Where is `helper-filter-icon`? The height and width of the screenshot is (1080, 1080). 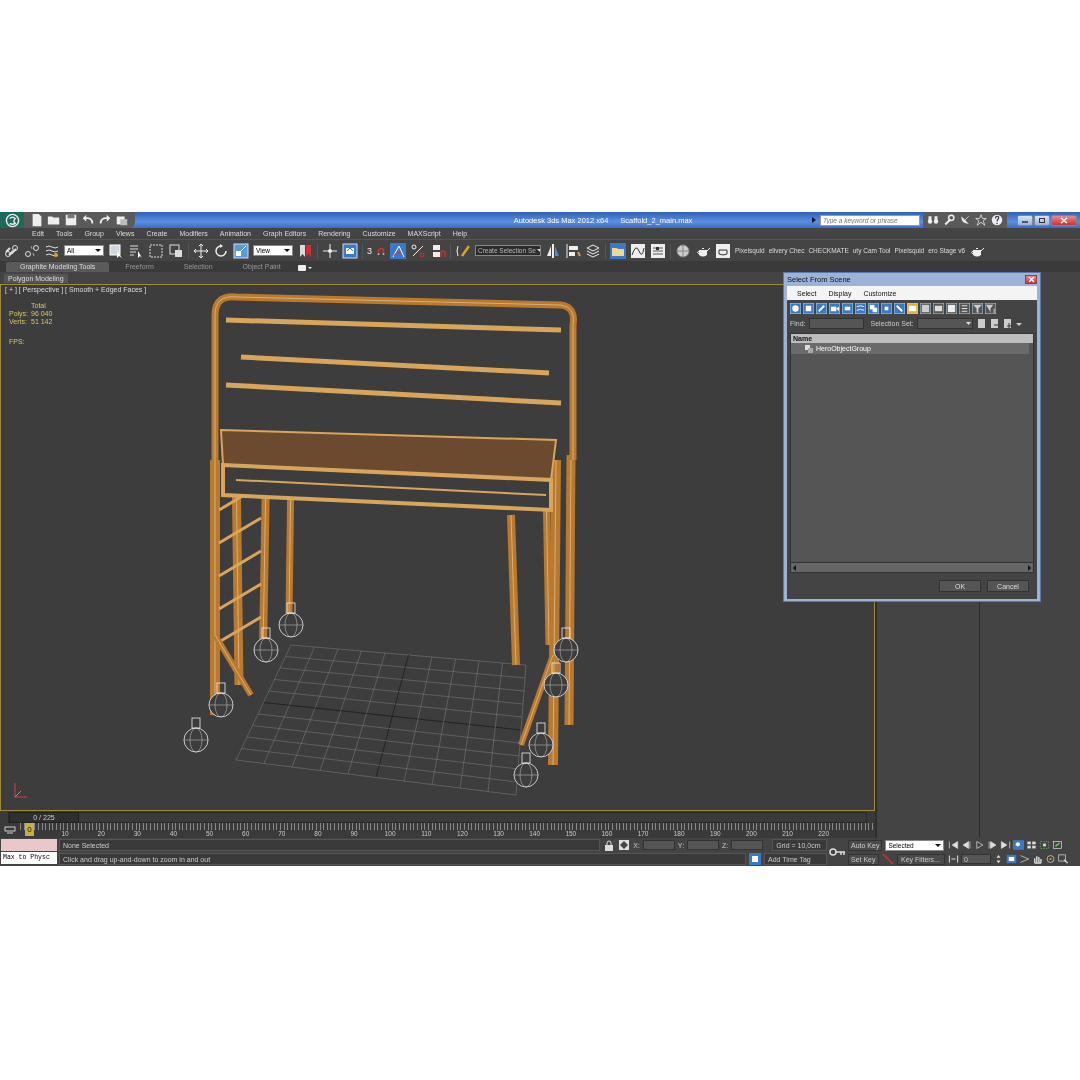
helper-filter-icon is located at coordinates (847, 308).